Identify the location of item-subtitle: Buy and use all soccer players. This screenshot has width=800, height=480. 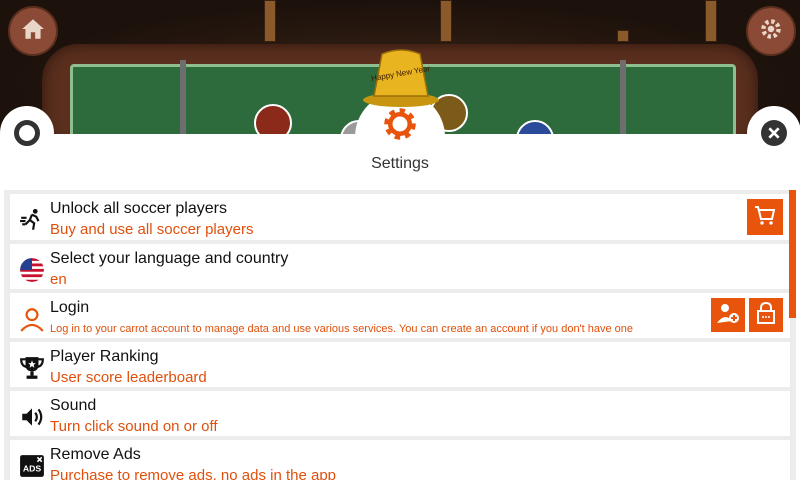
(152, 229).